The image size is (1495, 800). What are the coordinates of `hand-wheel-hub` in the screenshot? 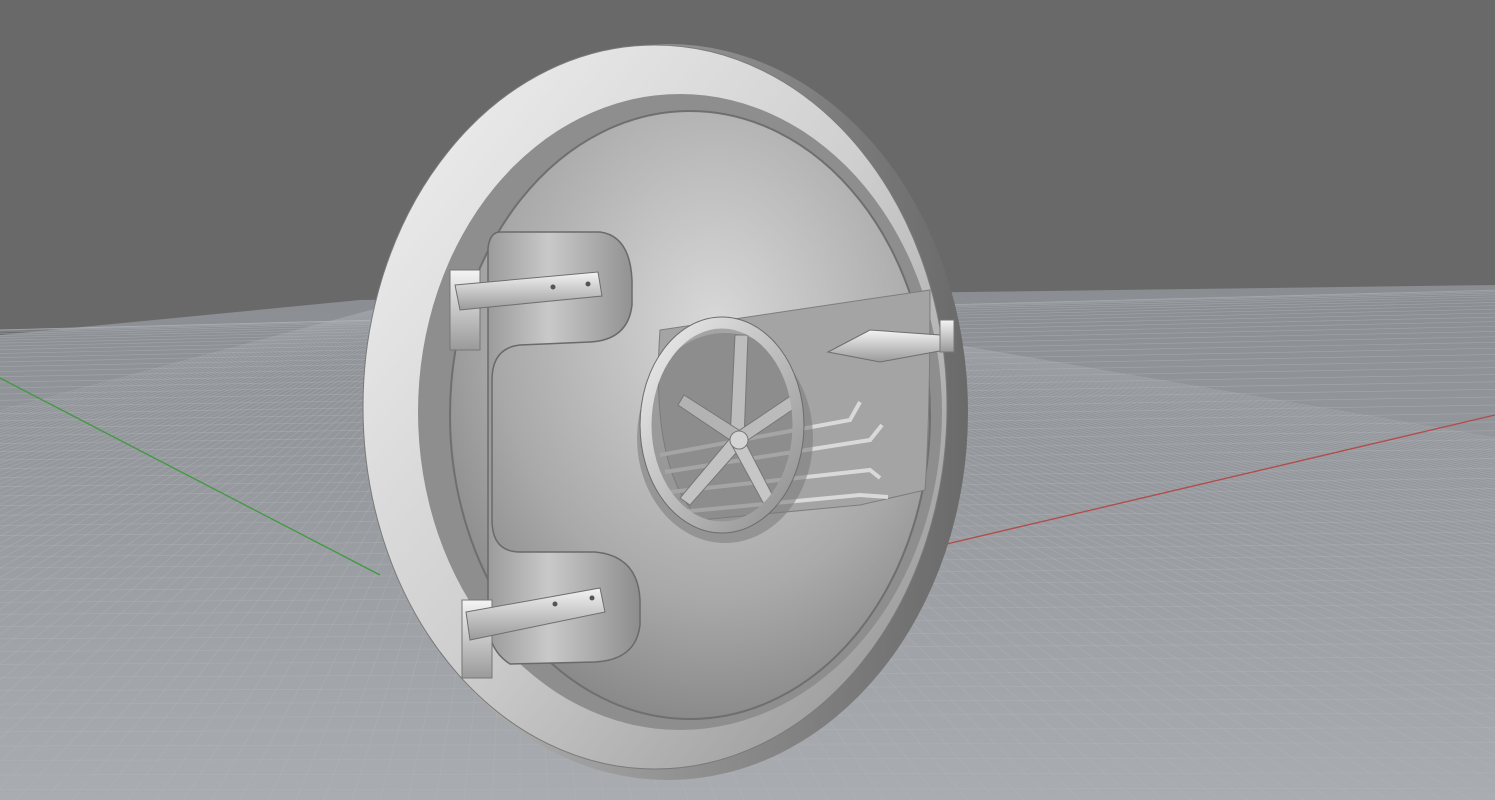 It's located at (739, 440).